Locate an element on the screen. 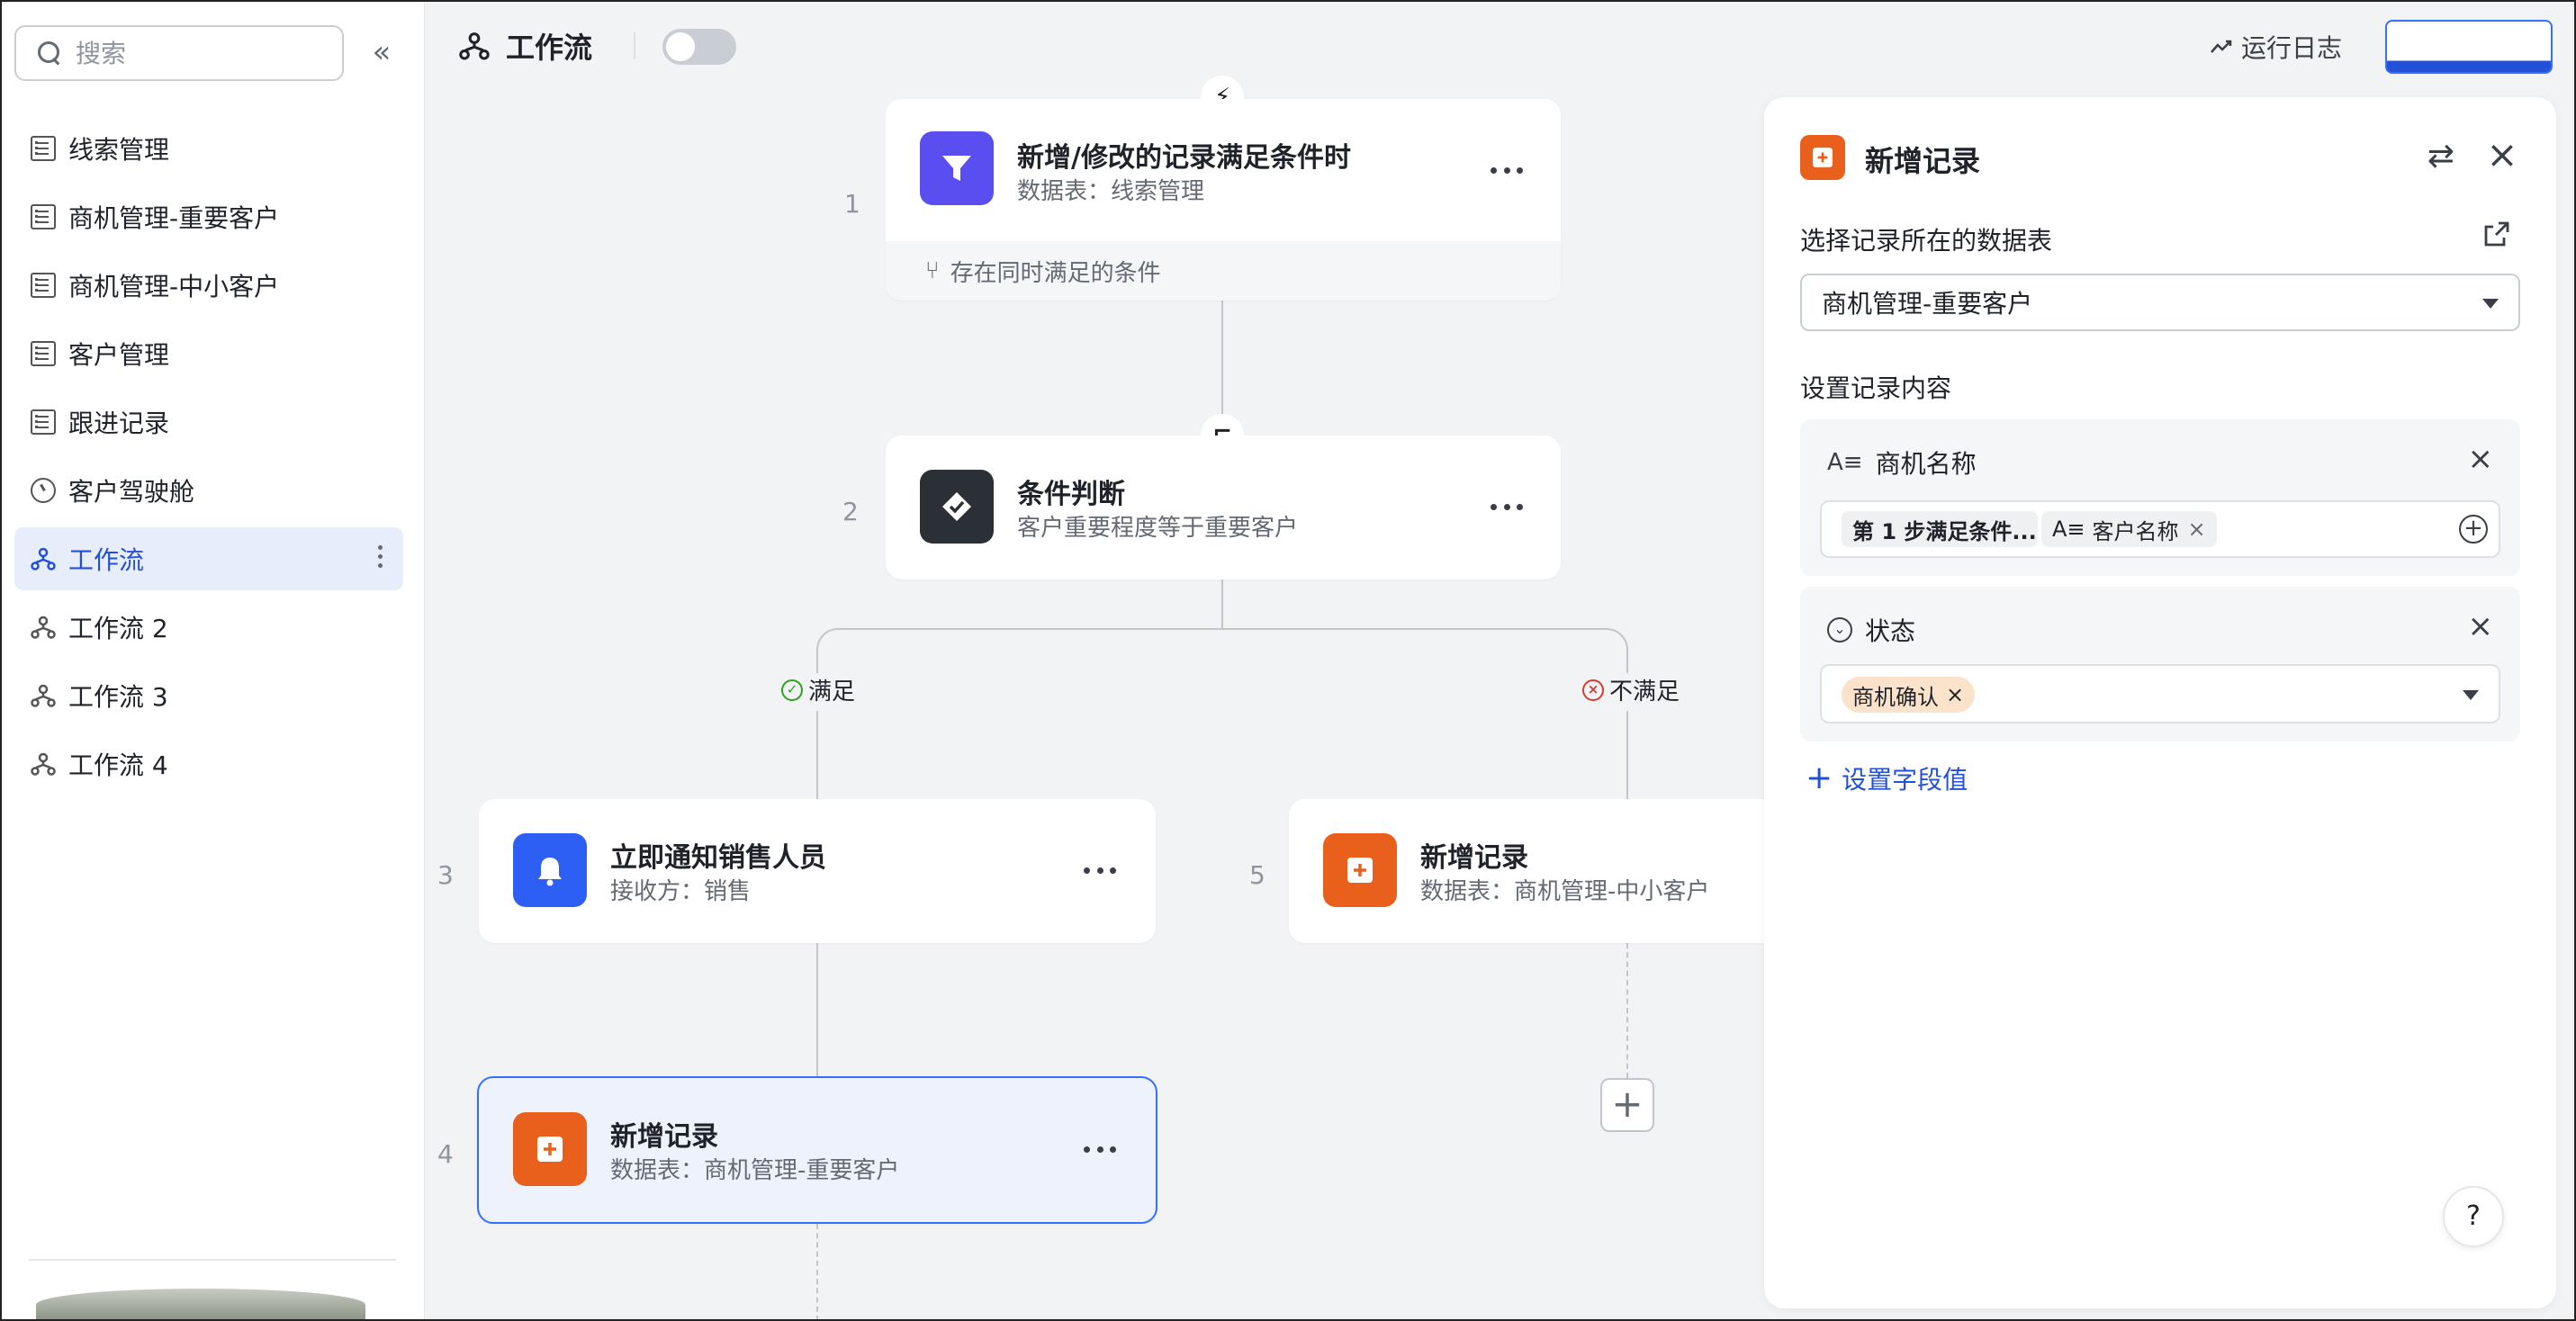 This screenshot has height=1321, width=2576. field-value-input: 第 1 步满足条件... A≡ 客户名称 × + is located at coordinates (2160, 529).